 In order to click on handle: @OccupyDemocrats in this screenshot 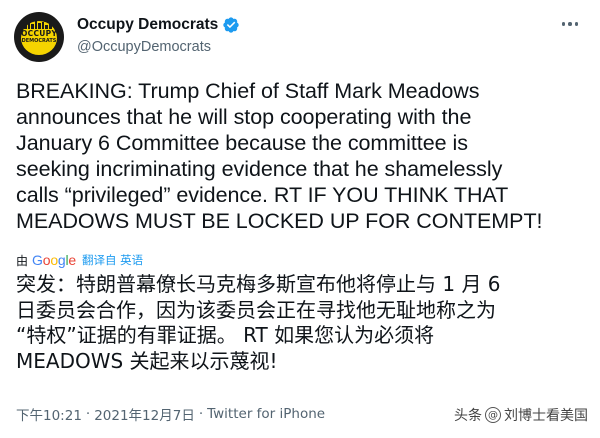, I will do `click(158, 47)`.